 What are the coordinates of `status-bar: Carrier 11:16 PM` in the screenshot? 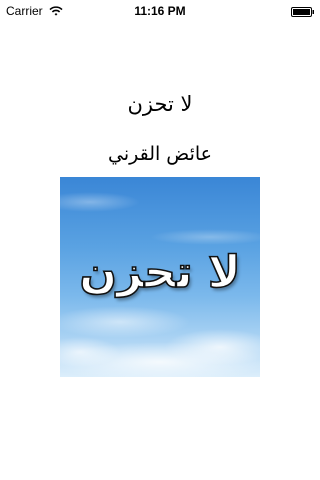 It's located at (160, 10).